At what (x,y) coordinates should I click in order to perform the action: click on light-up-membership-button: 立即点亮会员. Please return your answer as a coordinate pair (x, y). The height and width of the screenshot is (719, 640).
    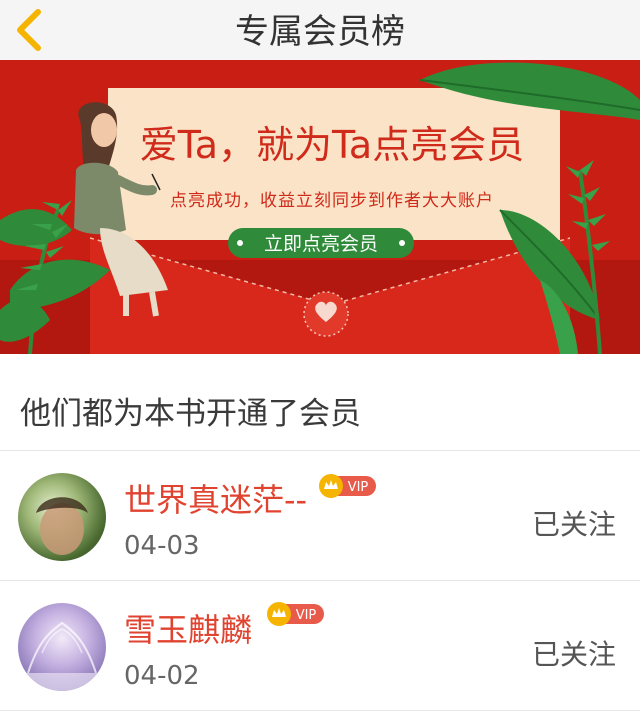
    Looking at the image, I should click on (321, 243).